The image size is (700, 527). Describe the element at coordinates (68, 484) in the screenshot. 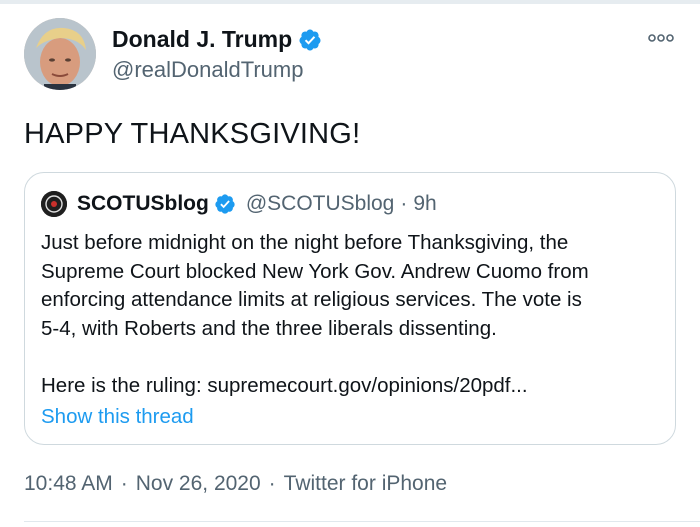

I see `tweet-time: 10:48 AM` at that location.